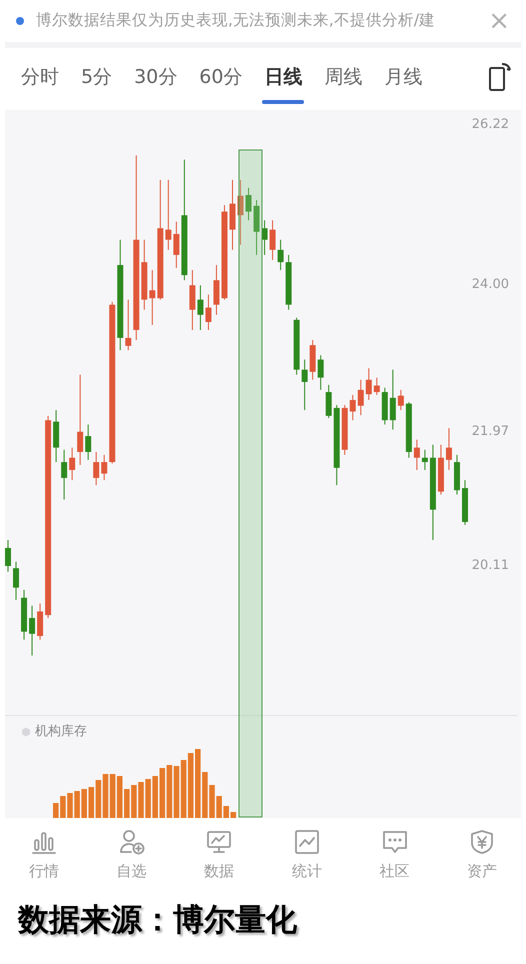 This screenshot has width=526, height=964. I want to click on rotate-screen-icon, so click(500, 77).